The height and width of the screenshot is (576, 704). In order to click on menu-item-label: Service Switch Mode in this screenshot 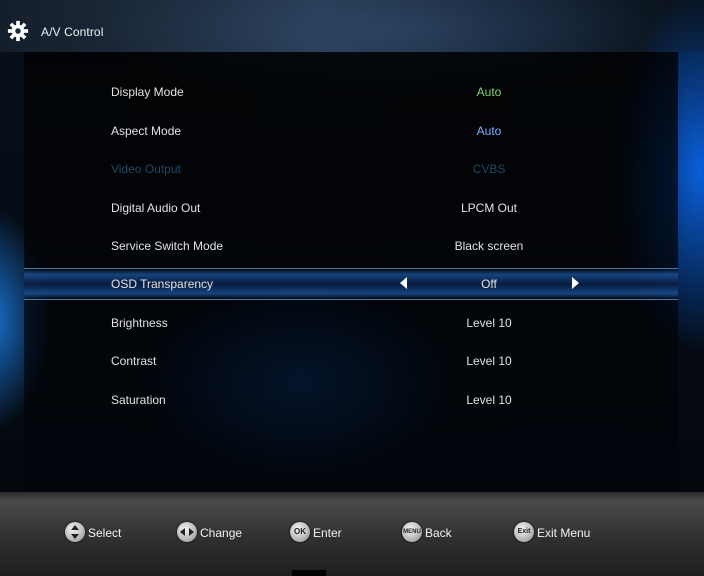, I will do `click(167, 246)`.